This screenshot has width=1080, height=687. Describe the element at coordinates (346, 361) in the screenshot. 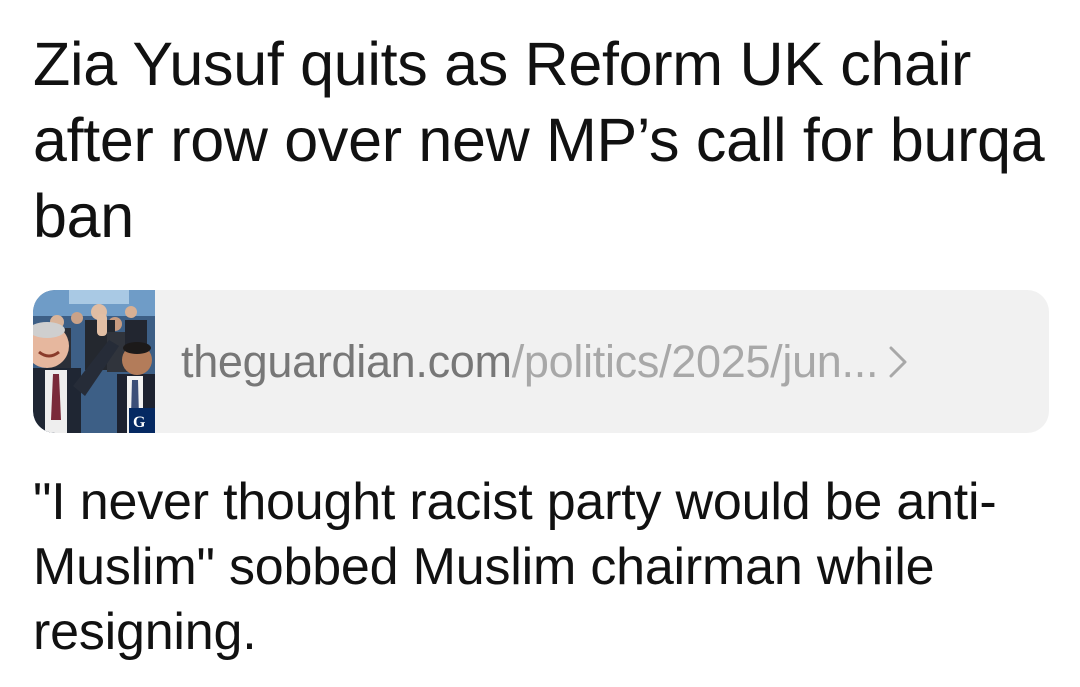

I see `link-domain: theguardian.com` at that location.